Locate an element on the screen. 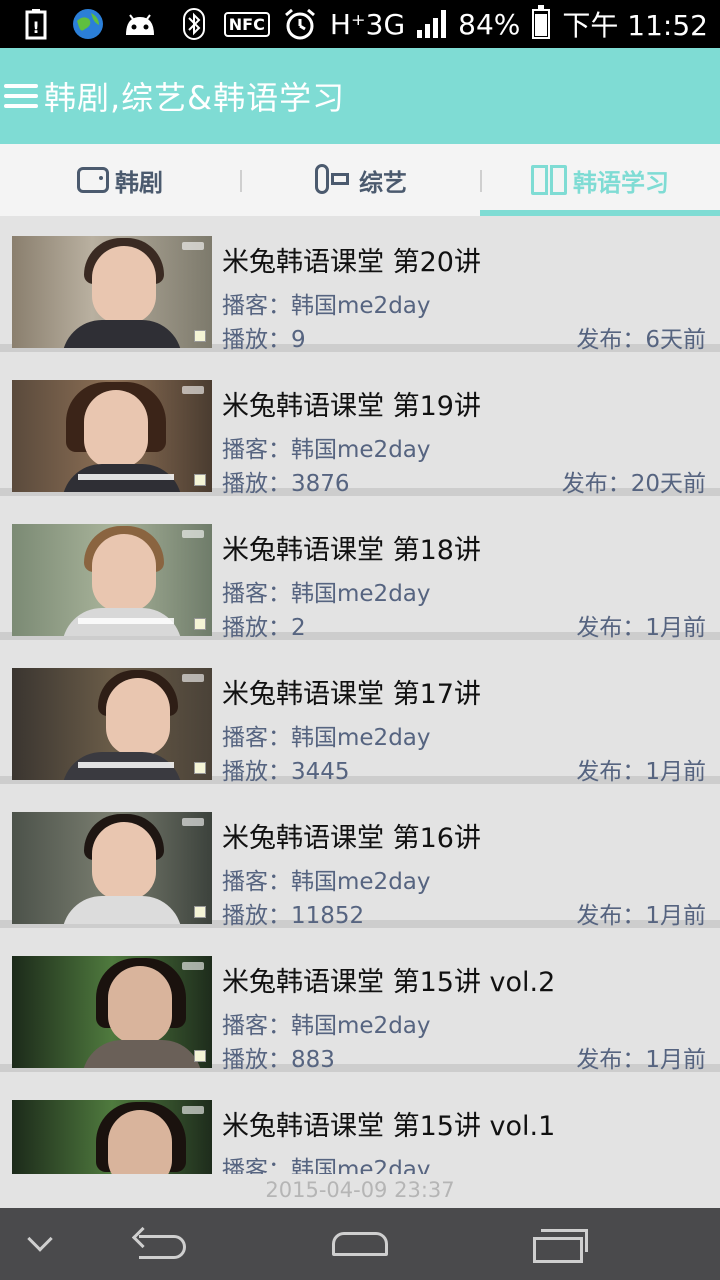 The width and height of the screenshot is (720, 1280). android-icon is located at coordinates (140, 24).